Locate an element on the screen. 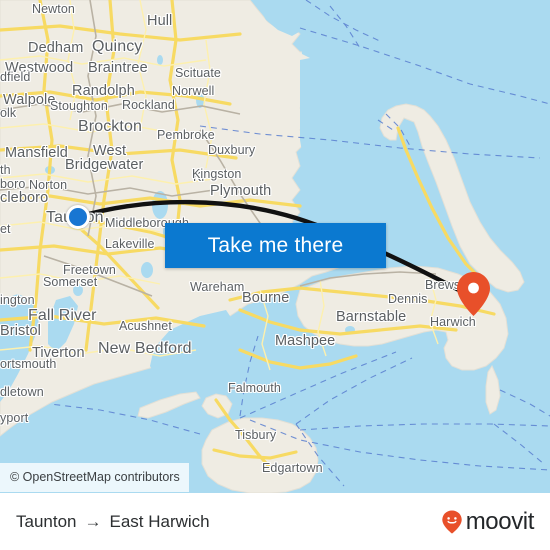 The height and width of the screenshot is (550, 550). take-me-there-label: Take me there is located at coordinates (275, 245).